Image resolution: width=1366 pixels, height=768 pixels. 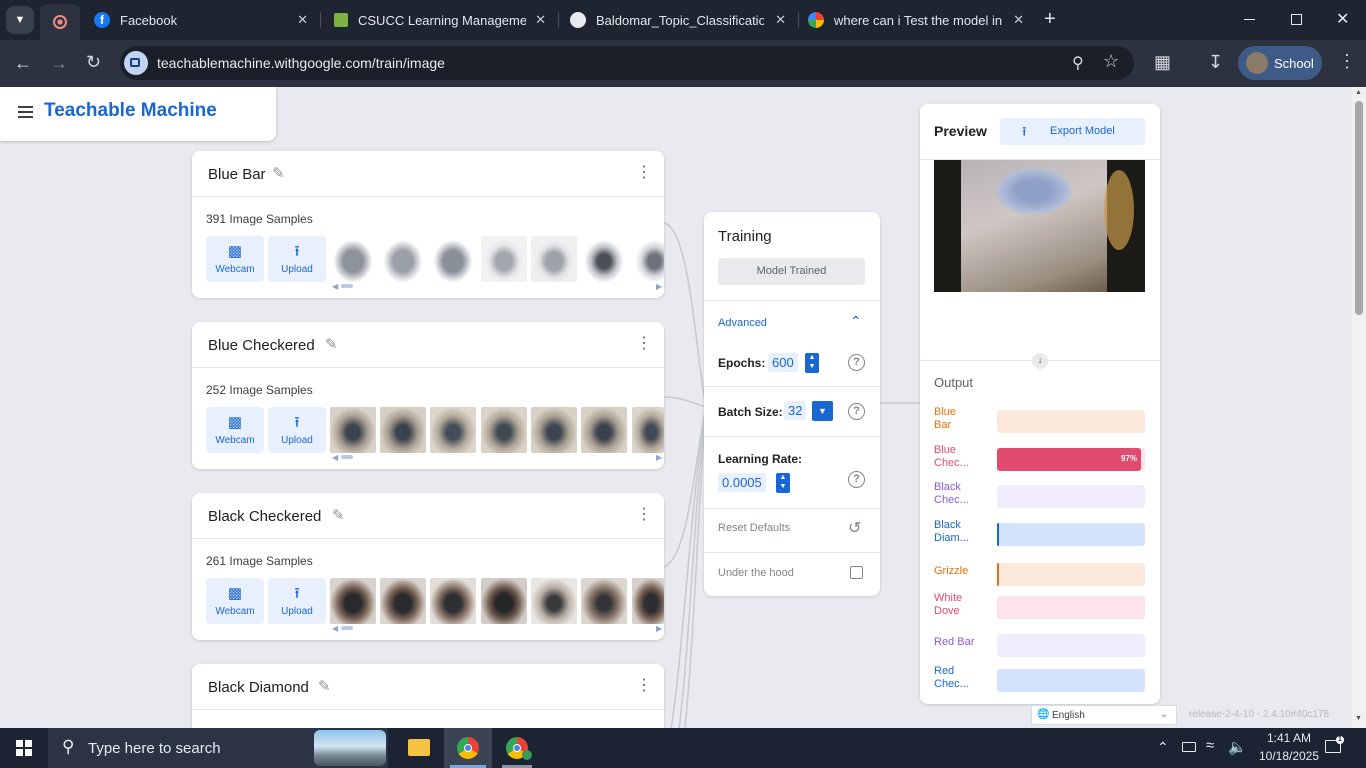 I want to click on reset-defaults-button: Reset Defaults ↺, so click(x=792, y=530).